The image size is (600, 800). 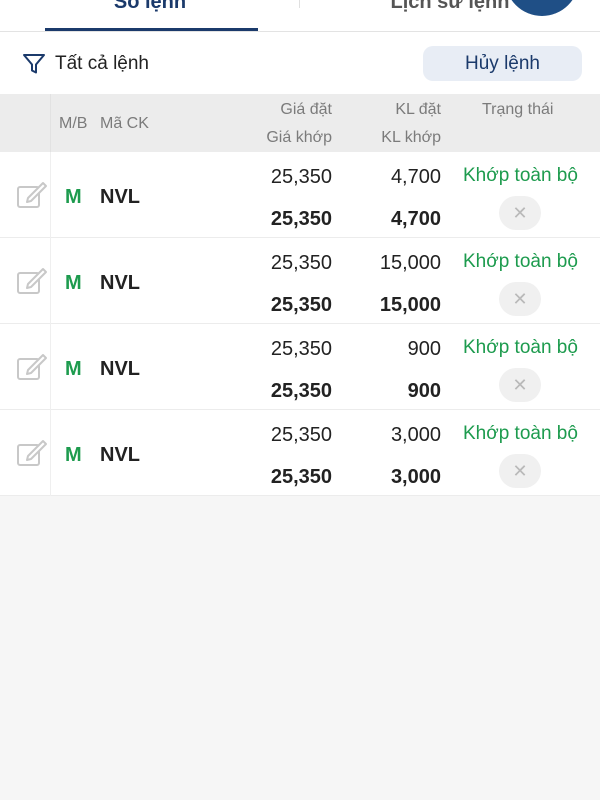 I want to click on header-match-volume: KL khớp, so click(x=411, y=137).